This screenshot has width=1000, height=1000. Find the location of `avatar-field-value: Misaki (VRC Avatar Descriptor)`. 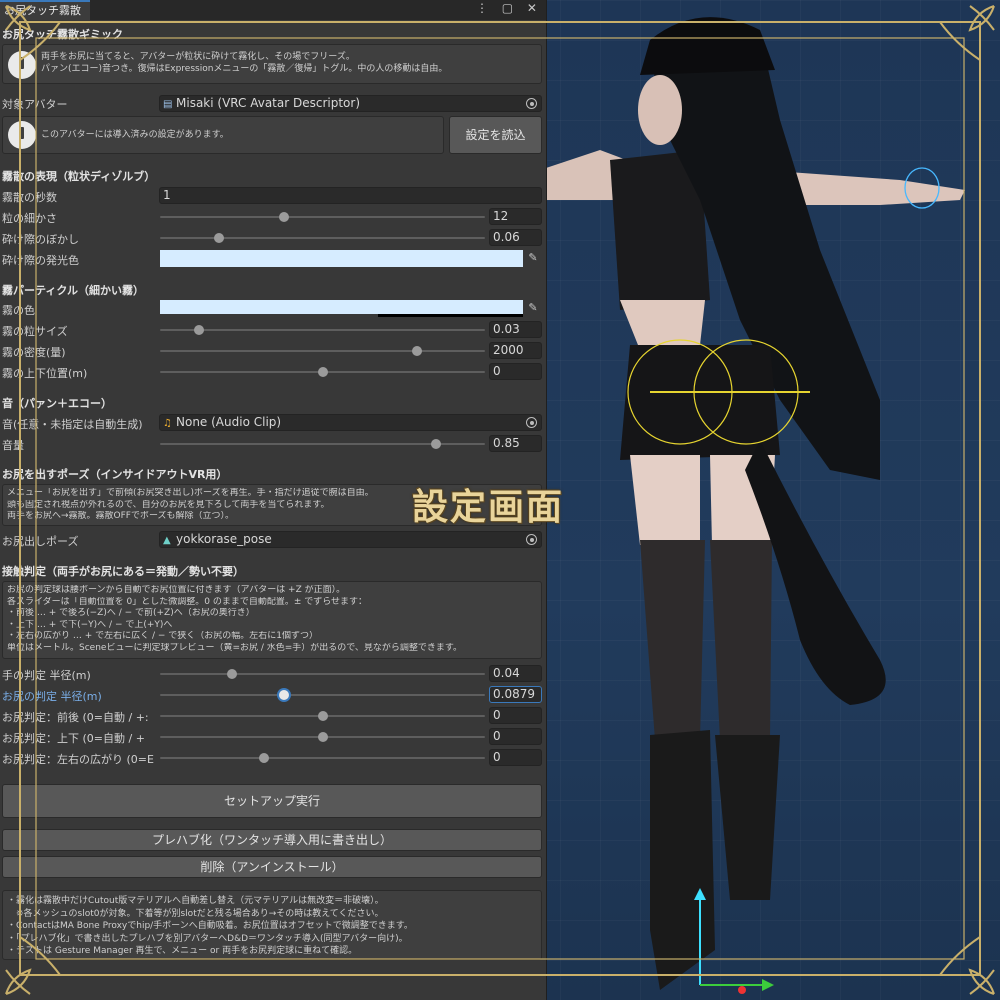

avatar-field-value: Misaki (VRC Avatar Descriptor) is located at coordinates (268, 103).